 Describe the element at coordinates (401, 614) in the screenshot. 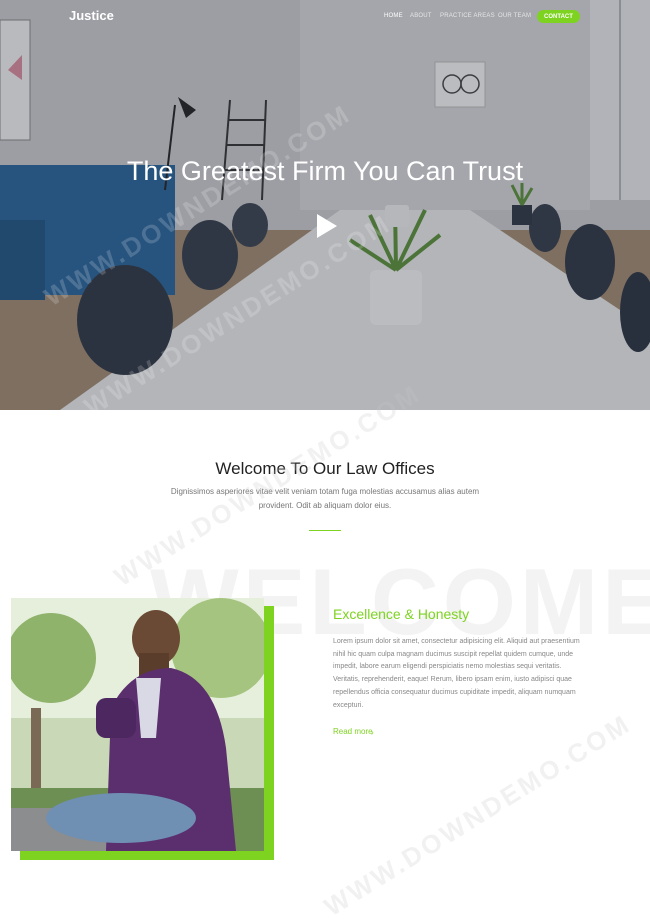

I see `feature-title: Excellence & Honesty` at that location.